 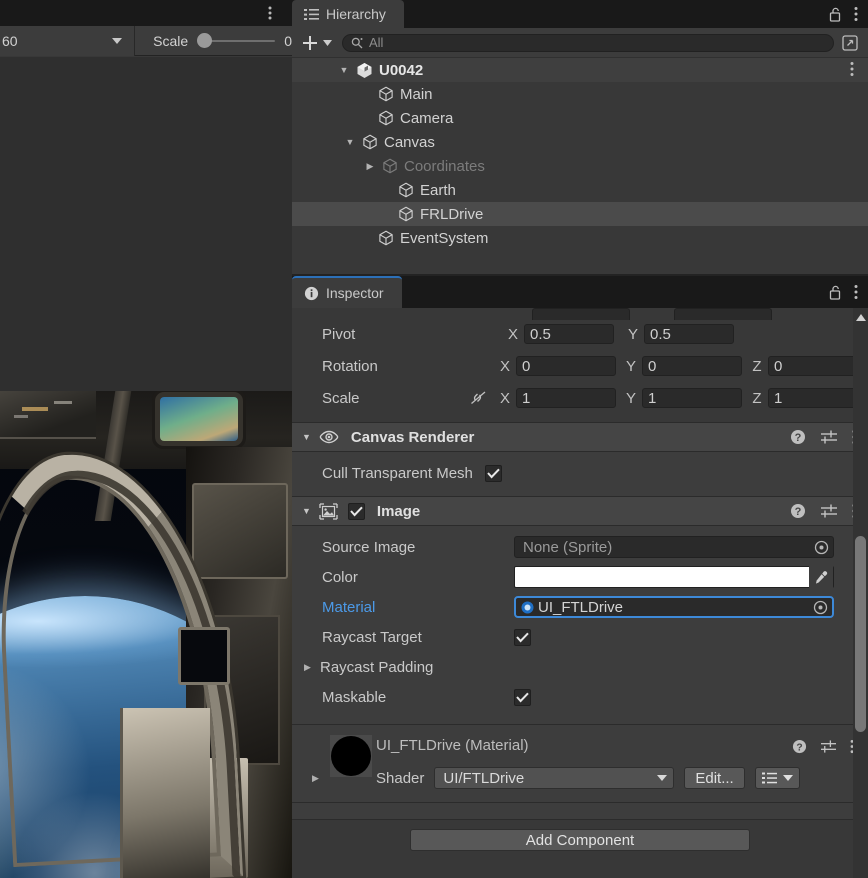 I want to click on pivot-y: Y 0.5, so click(x=678, y=334).